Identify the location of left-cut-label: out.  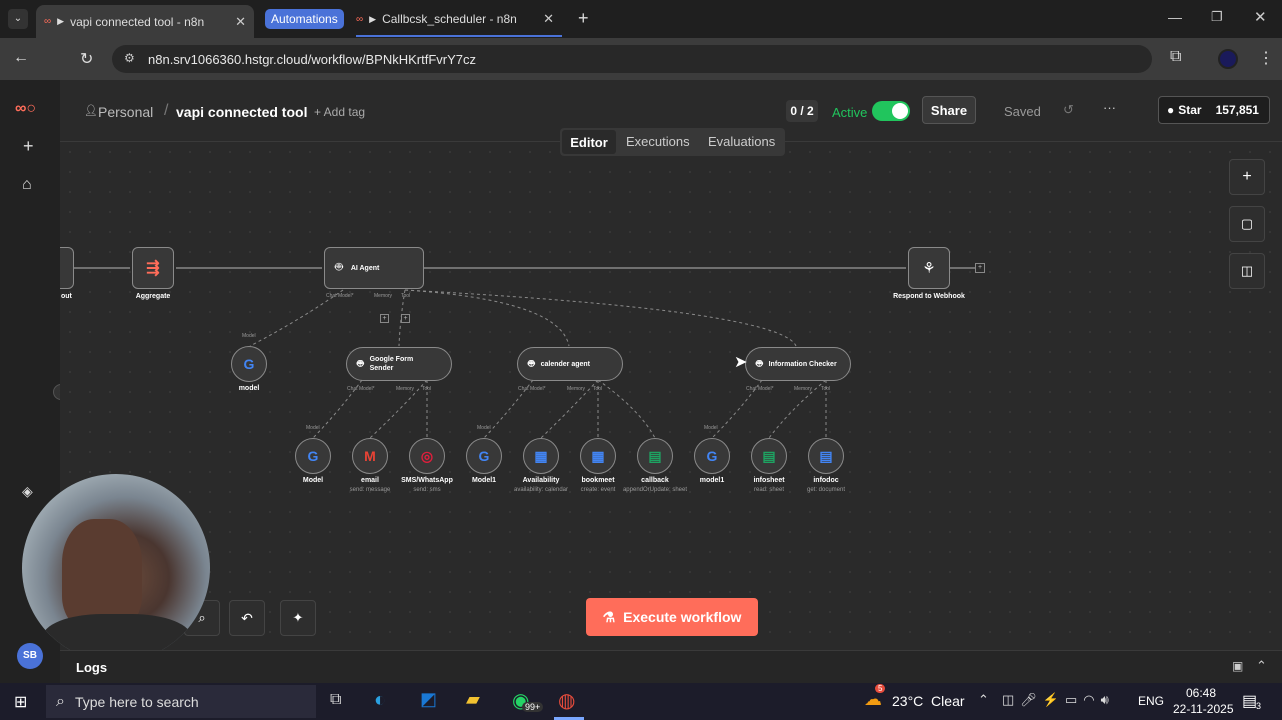
(66, 296).